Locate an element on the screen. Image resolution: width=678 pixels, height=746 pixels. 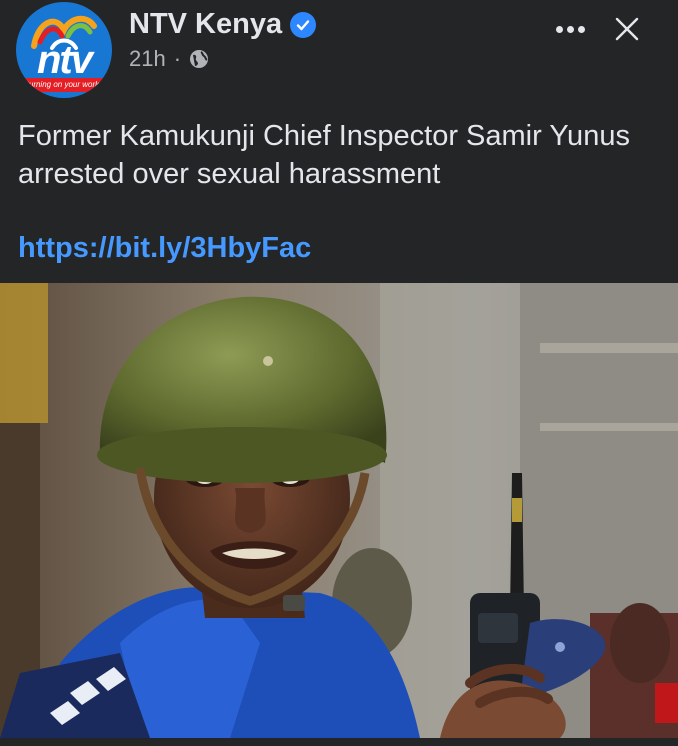
verified-badge-icon is located at coordinates (303, 24).